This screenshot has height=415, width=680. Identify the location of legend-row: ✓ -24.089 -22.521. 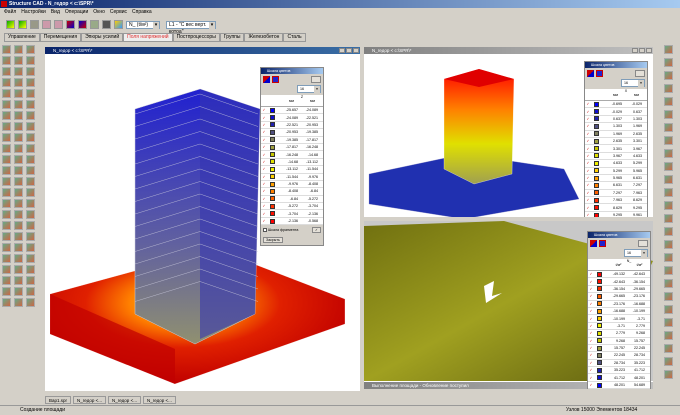
(292, 118).